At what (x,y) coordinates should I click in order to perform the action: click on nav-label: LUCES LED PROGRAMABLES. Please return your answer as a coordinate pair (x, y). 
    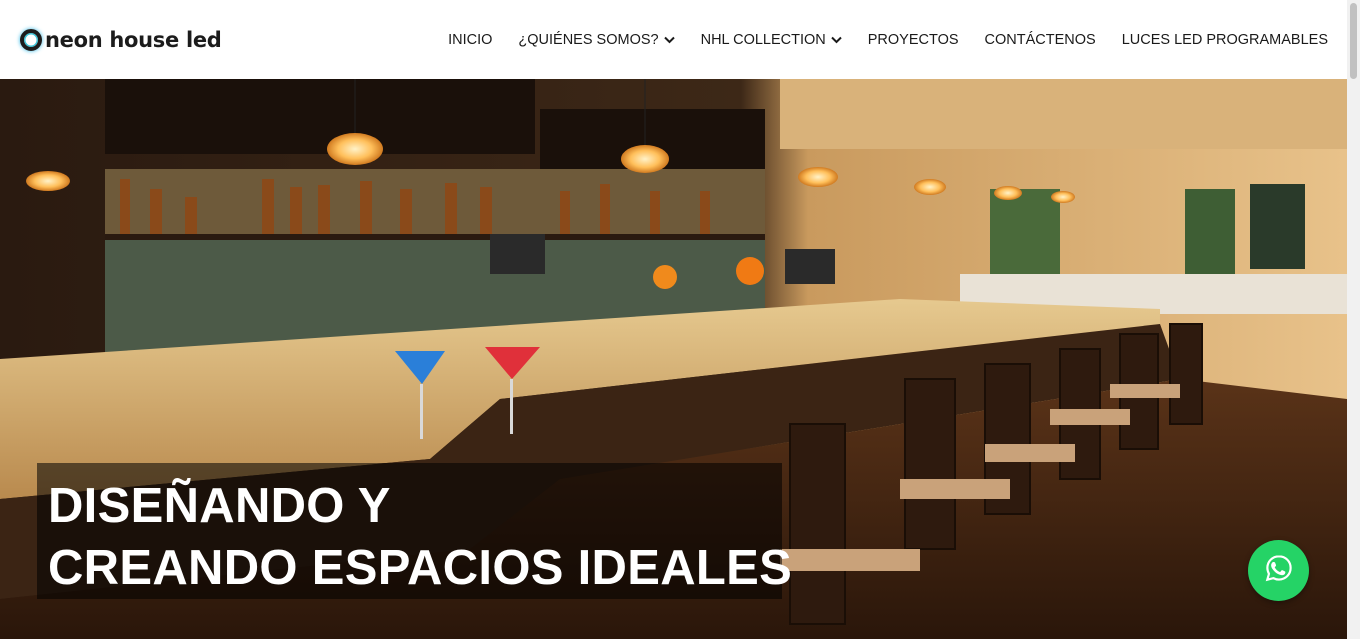
    Looking at the image, I should click on (1224, 39).